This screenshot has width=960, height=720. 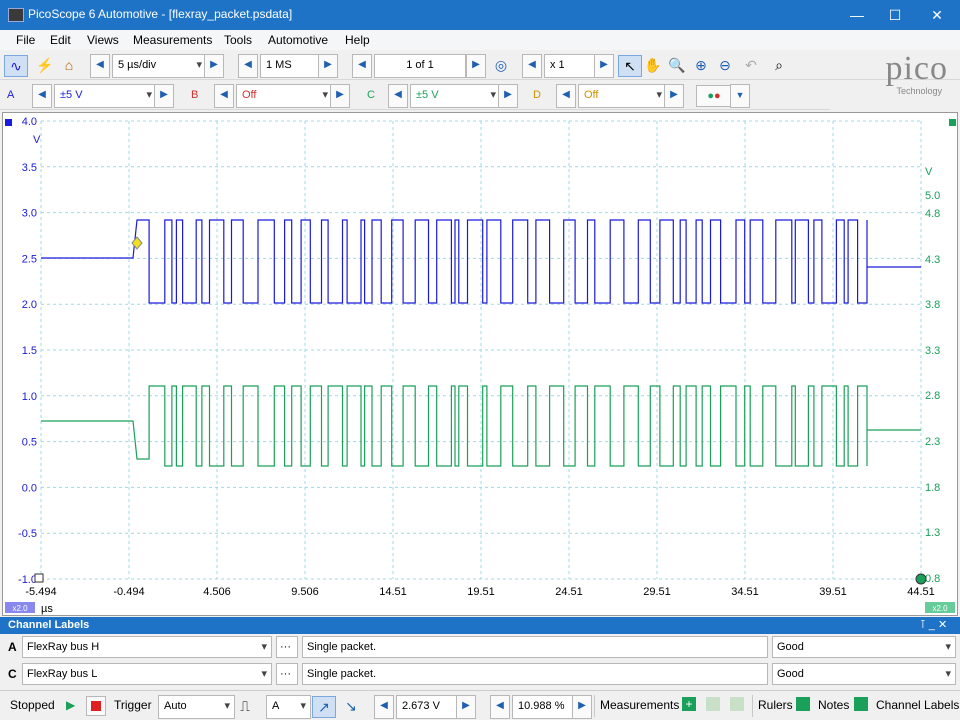 I want to click on row-a-name-select: FlexRay bus H, so click(x=147, y=647).